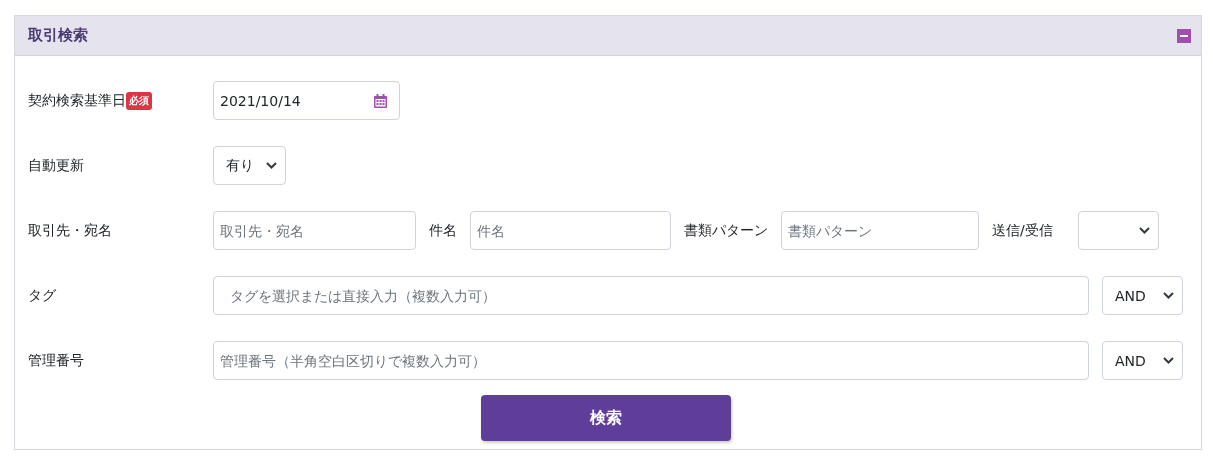 The image size is (1213, 473). I want to click on text-input: 件名, so click(570, 230).